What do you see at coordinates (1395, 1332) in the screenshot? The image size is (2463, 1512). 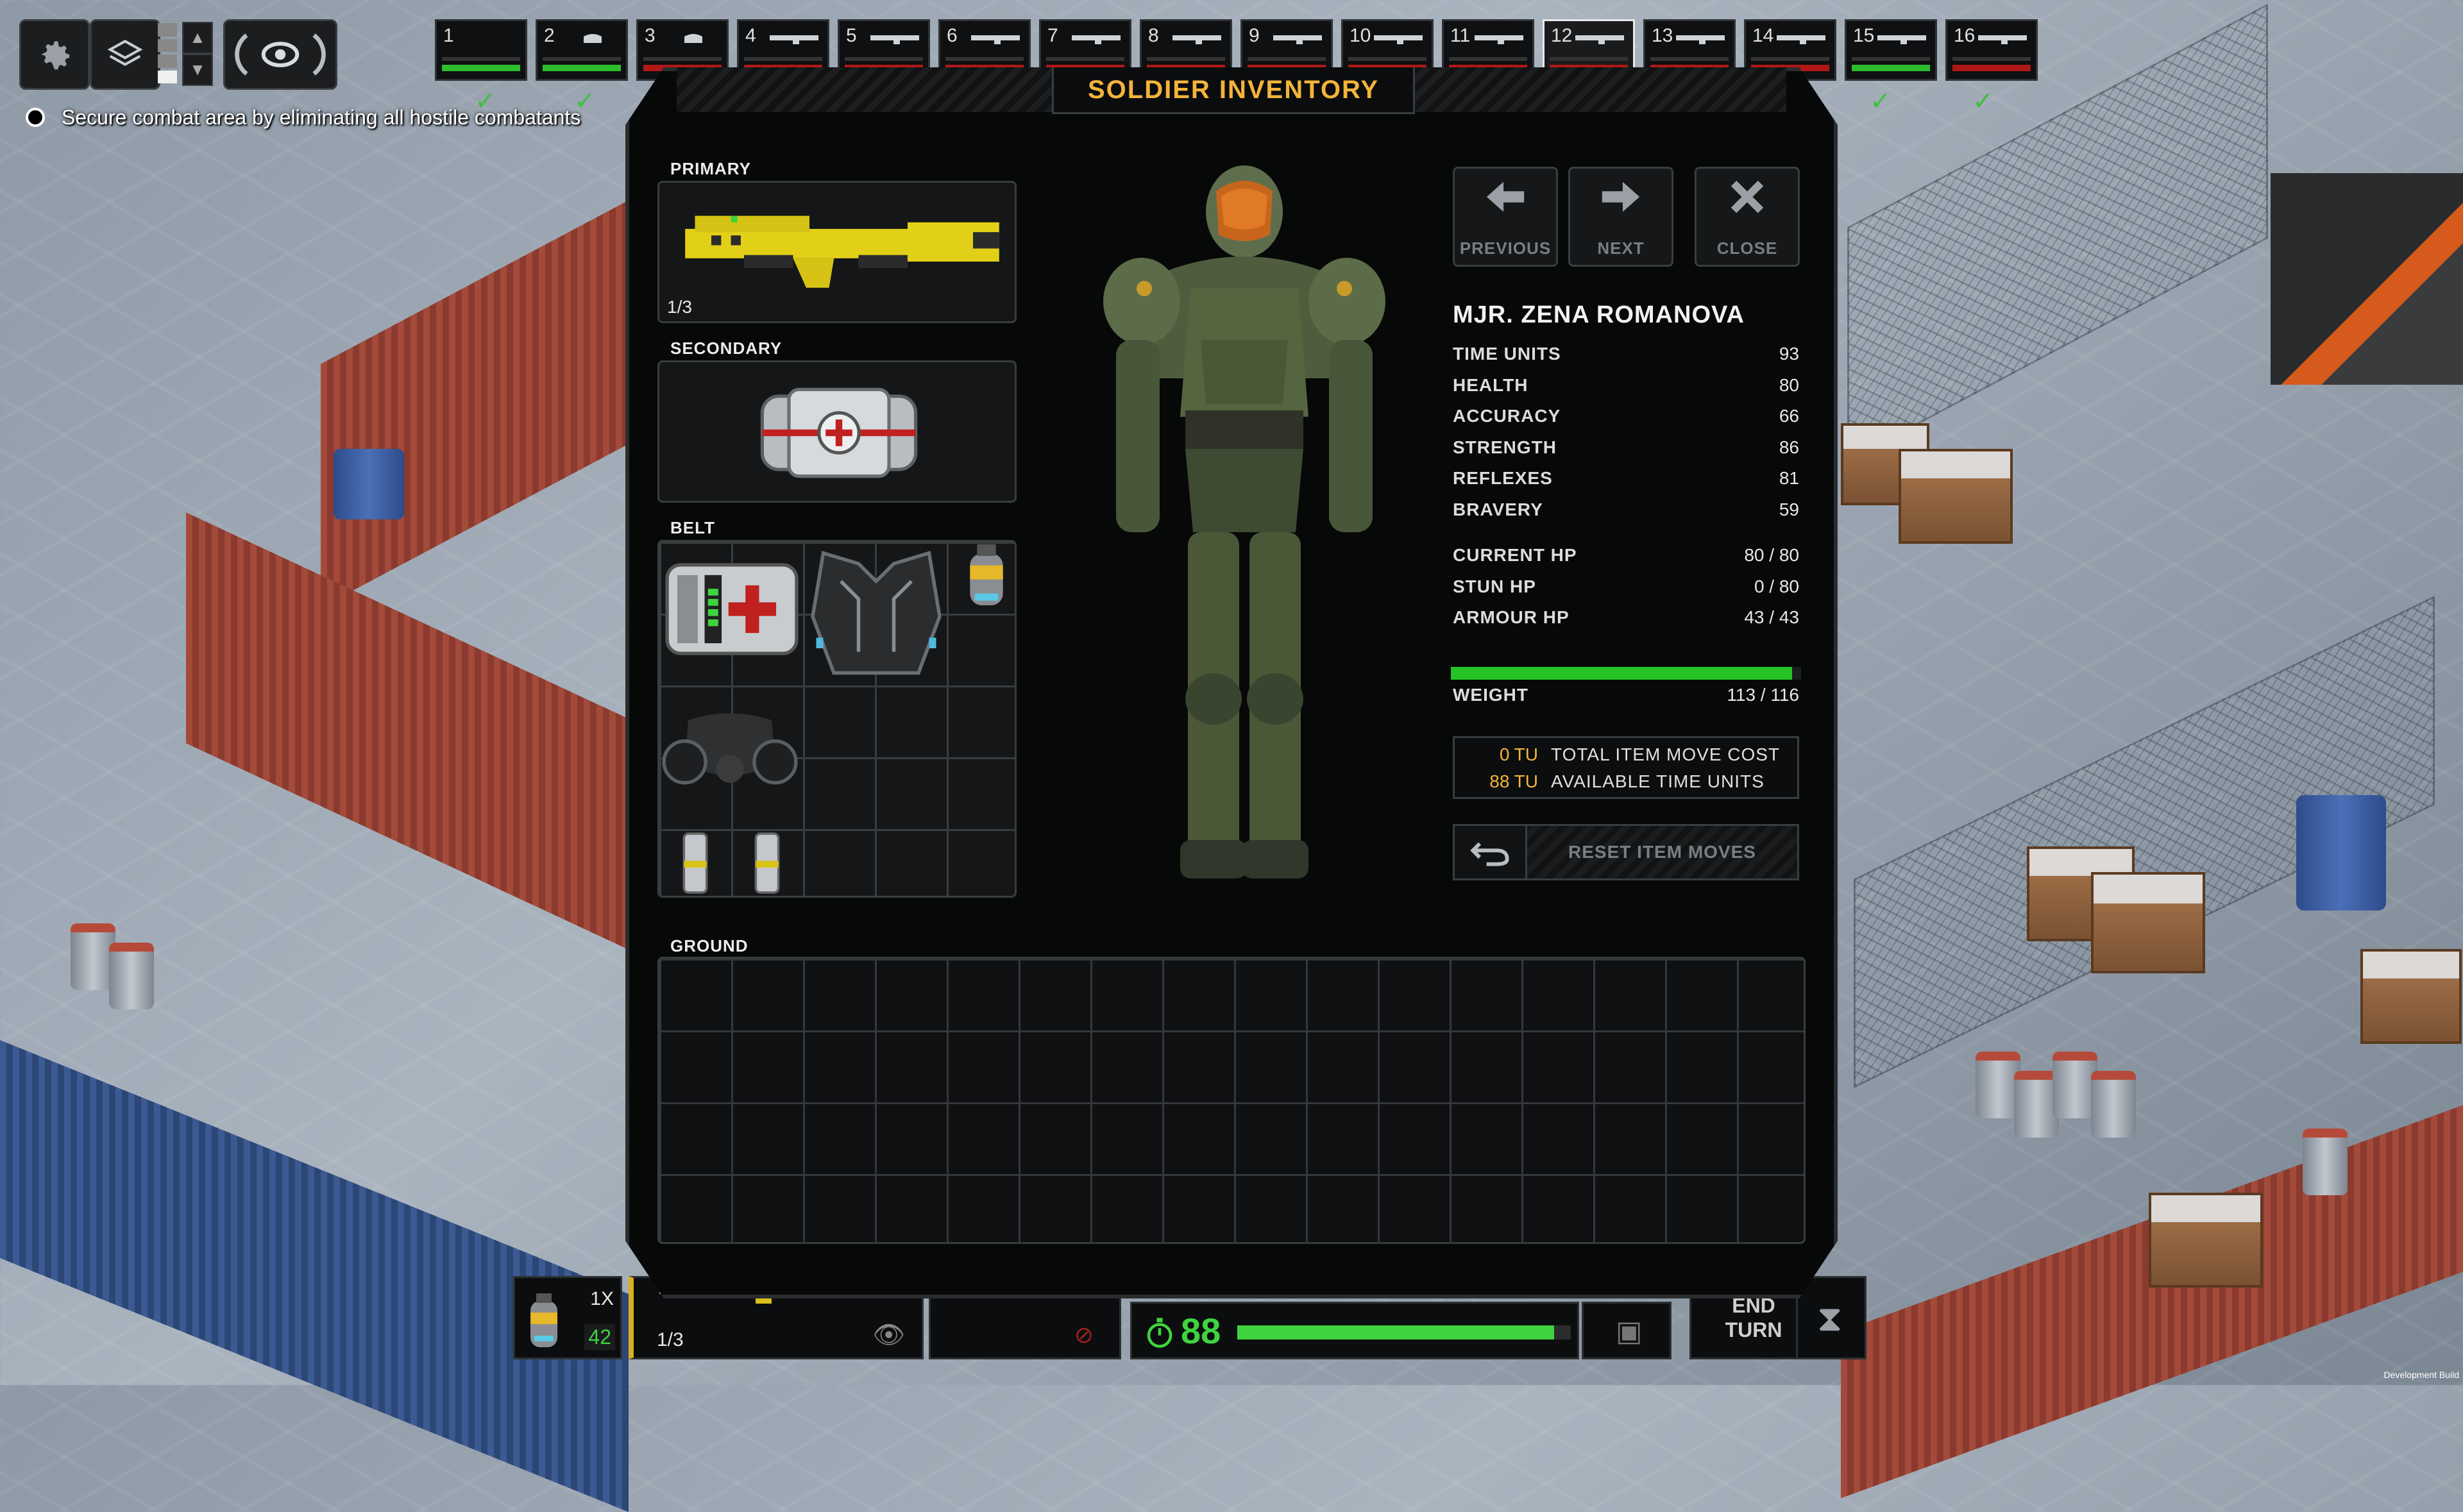 I see `tu-bar-fill` at bounding box center [1395, 1332].